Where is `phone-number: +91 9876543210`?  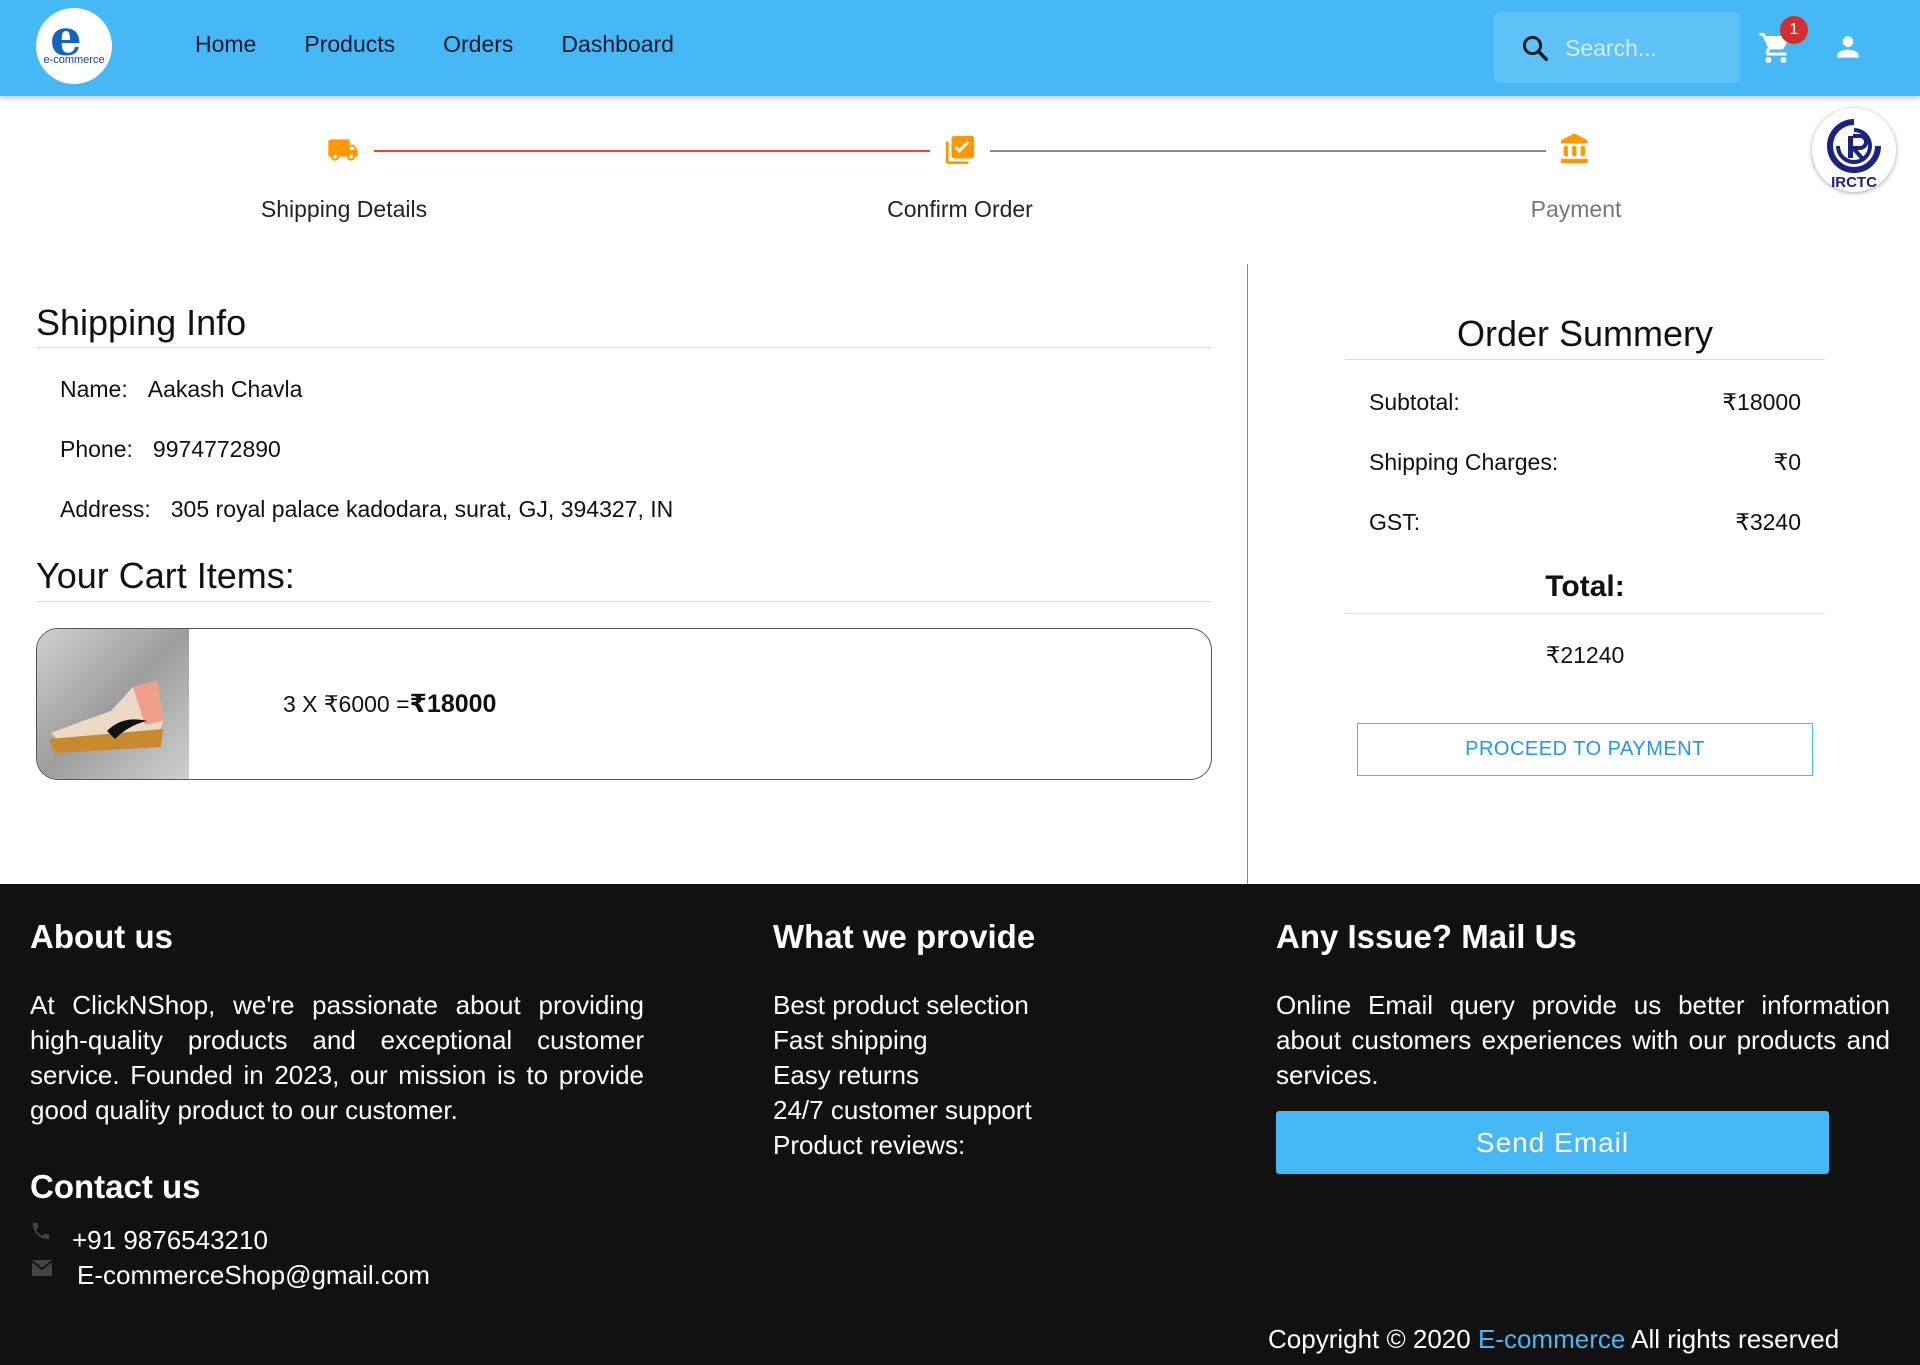 phone-number: +91 9876543210 is located at coordinates (170, 1240).